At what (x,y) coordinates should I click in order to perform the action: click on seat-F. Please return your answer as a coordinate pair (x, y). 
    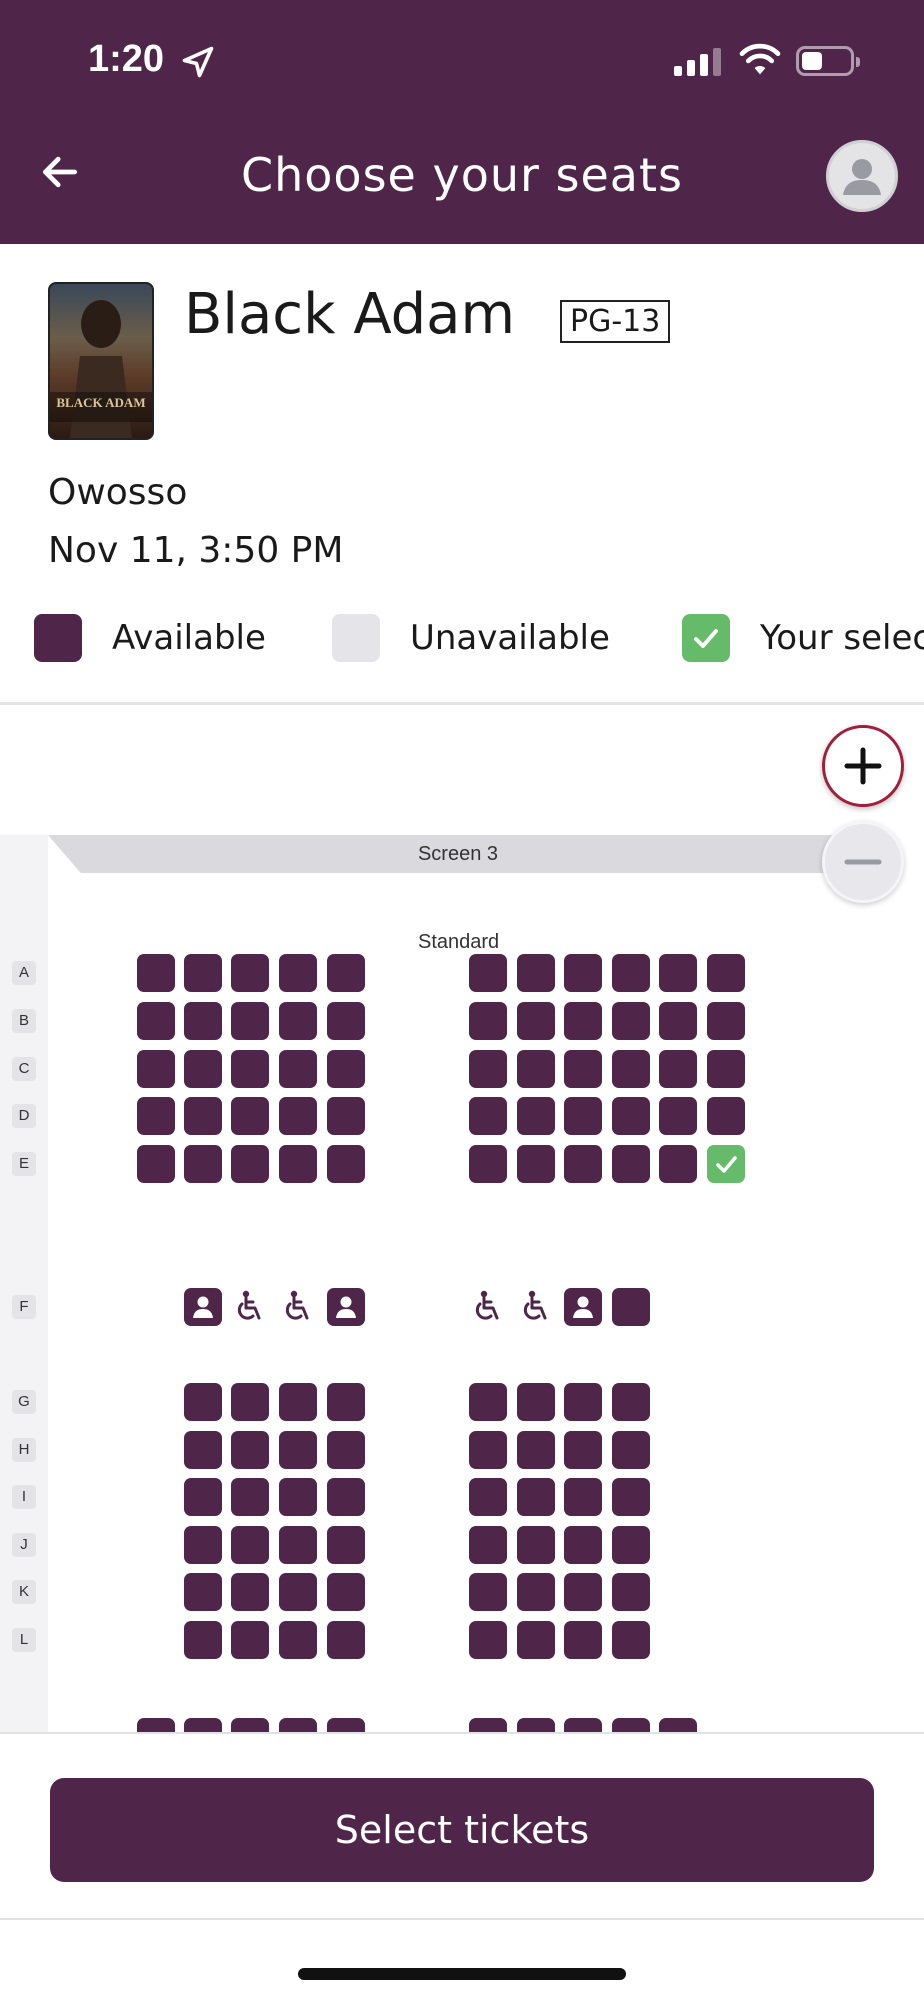
    Looking at the image, I should click on (631, 1307).